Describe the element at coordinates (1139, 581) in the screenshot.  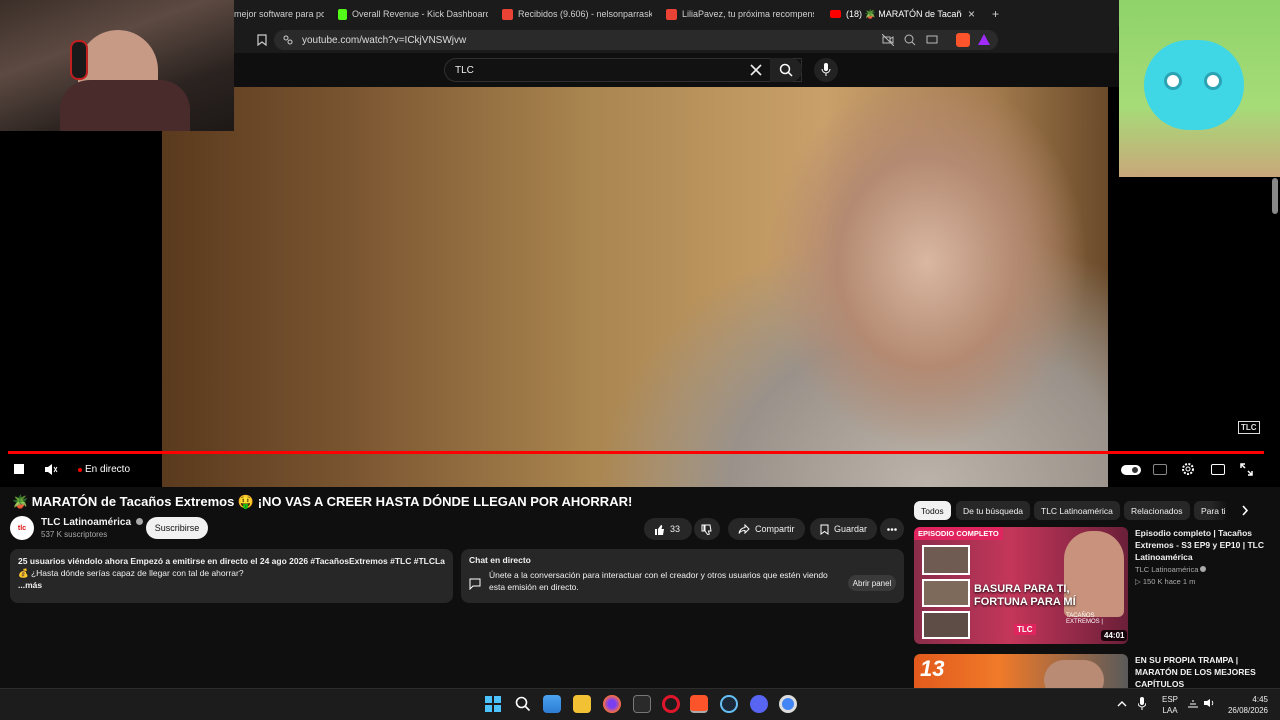
I see `live-viewers-icon: ▷` at that location.